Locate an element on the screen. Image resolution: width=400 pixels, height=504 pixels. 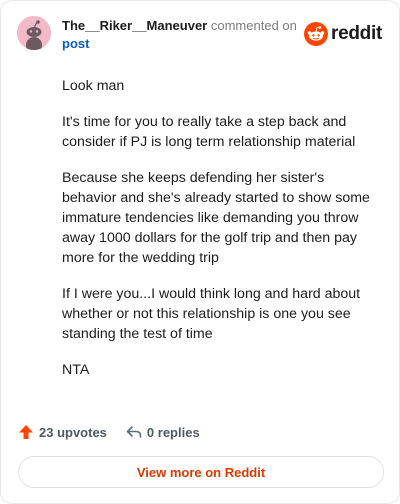
upvote-button: 23 upvotes is located at coordinates (62, 432).